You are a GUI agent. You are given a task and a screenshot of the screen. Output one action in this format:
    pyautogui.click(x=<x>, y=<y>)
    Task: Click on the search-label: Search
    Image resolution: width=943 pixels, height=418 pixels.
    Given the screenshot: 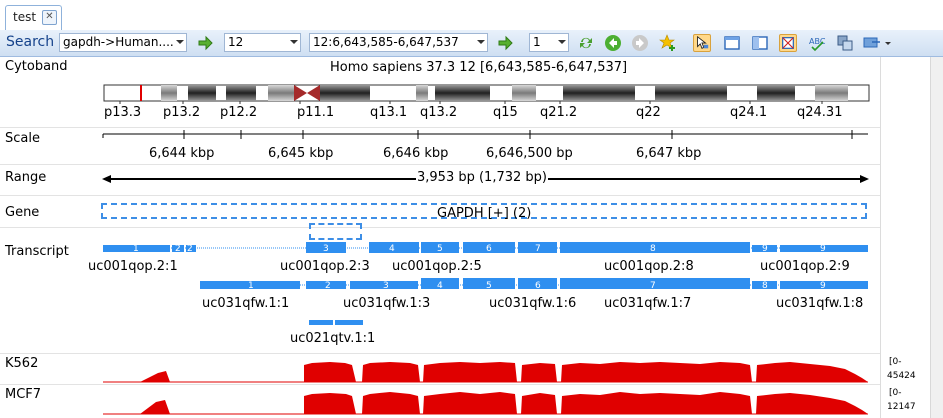 What is the action you would take?
    pyautogui.click(x=30, y=42)
    